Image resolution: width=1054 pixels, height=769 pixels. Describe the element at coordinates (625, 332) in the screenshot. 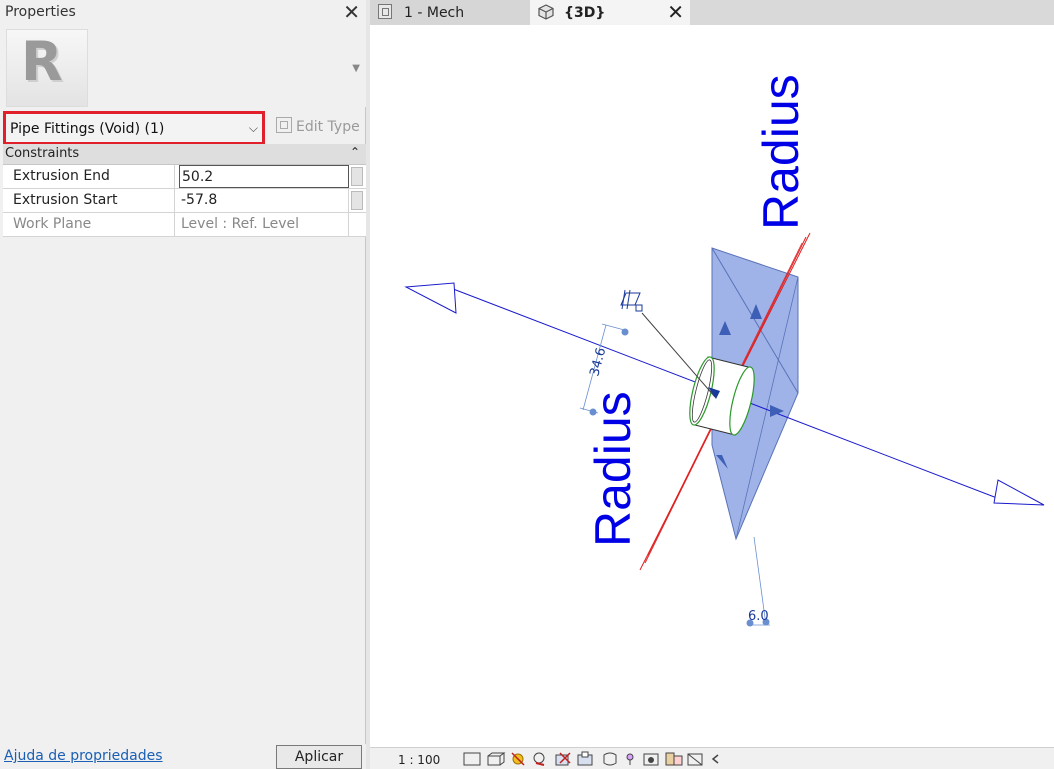

I see `dimension-grip` at that location.